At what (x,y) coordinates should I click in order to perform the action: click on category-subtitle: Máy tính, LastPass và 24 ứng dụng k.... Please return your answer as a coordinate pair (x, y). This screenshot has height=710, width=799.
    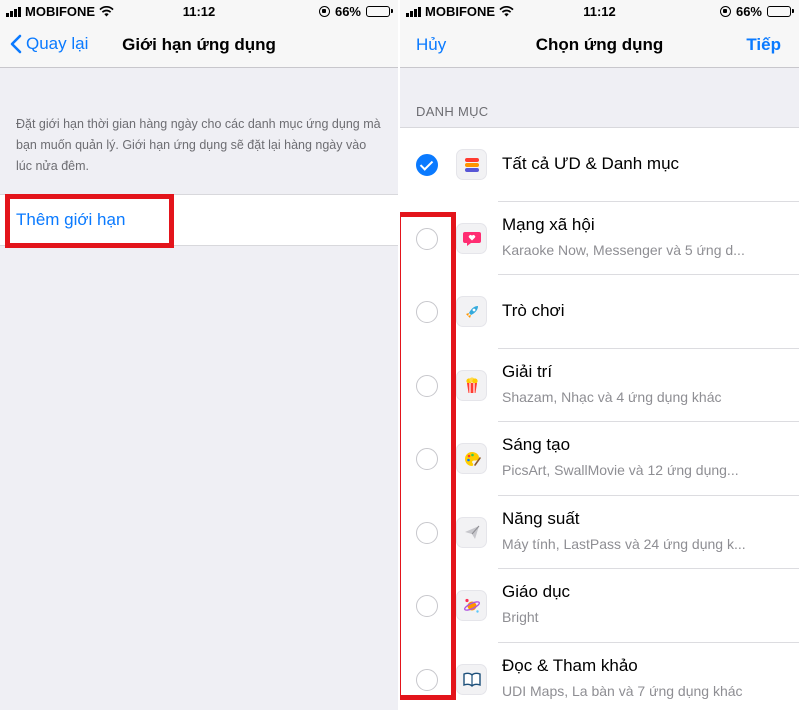
    Looking at the image, I should click on (624, 543).